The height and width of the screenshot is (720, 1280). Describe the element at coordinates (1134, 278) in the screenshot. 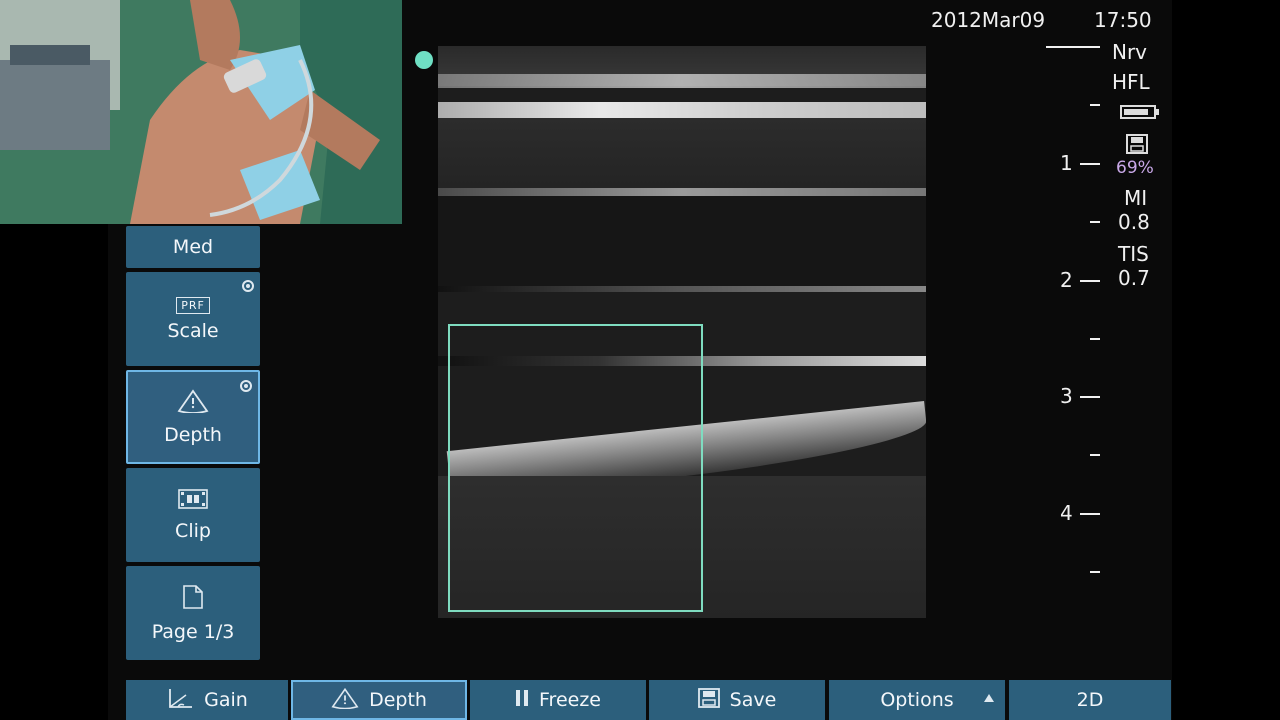

I see `tis-value: 0.7` at that location.